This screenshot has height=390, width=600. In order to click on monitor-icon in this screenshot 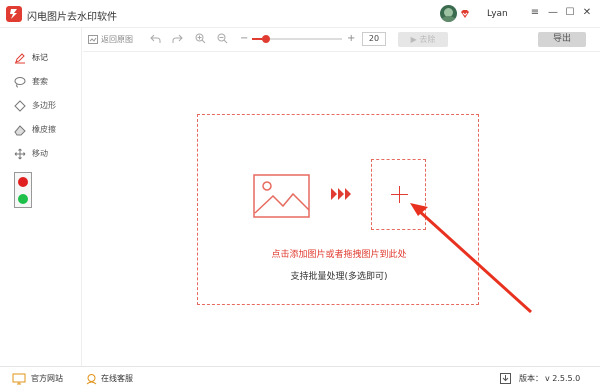, I will do `click(19, 379)`.